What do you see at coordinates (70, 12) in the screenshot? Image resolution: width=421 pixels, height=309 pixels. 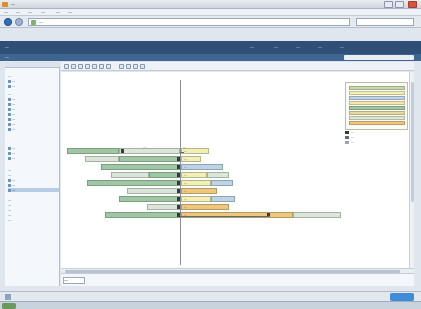 I see `menu-help: —` at bounding box center [70, 12].